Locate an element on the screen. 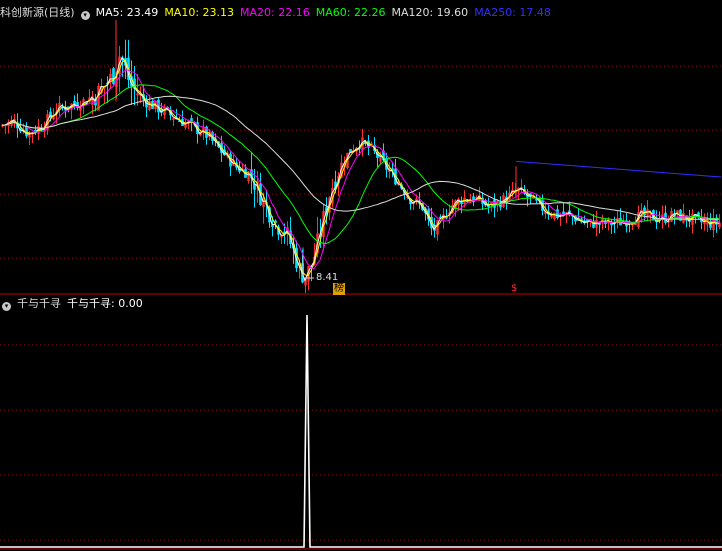 The height and width of the screenshot is (551, 722). indicator-name: 千与千寻 is located at coordinates (39, 303).